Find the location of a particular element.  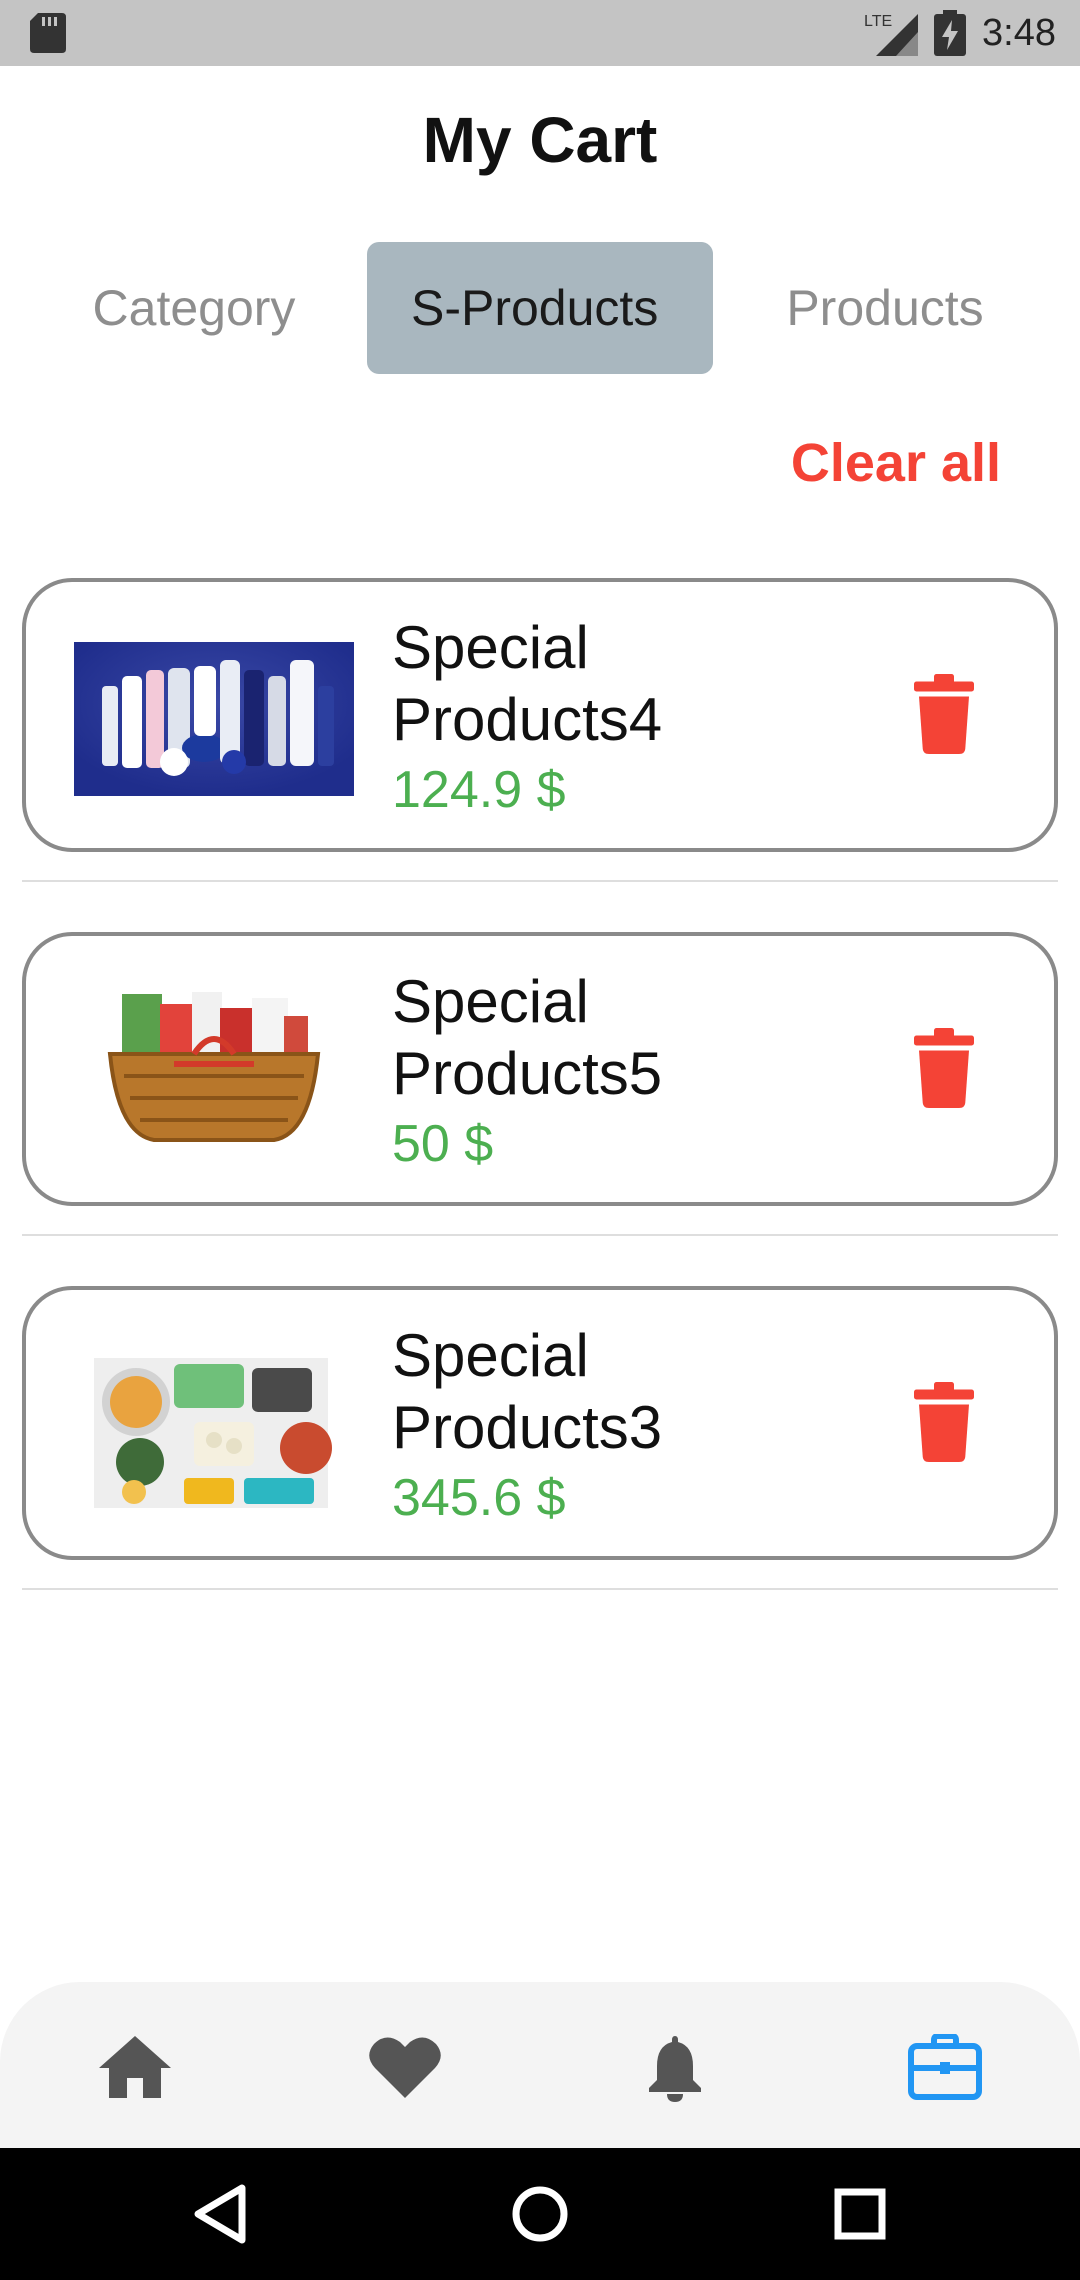

briefcase-icon is located at coordinates (945, 2067).